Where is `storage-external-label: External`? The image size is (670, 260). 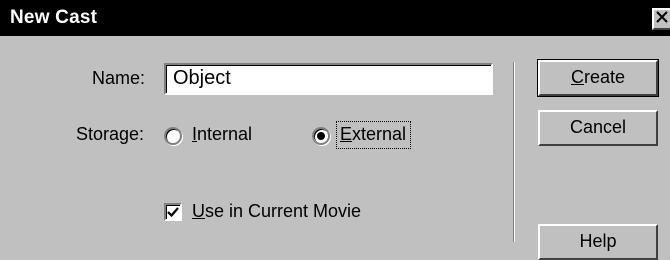
storage-external-label: External is located at coordinates (373, 134).